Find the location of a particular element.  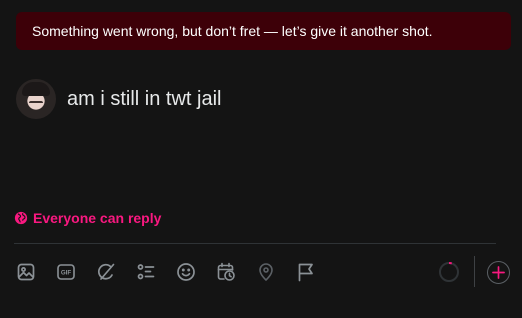

toolbar-separator is located at coordinates (474, 271).